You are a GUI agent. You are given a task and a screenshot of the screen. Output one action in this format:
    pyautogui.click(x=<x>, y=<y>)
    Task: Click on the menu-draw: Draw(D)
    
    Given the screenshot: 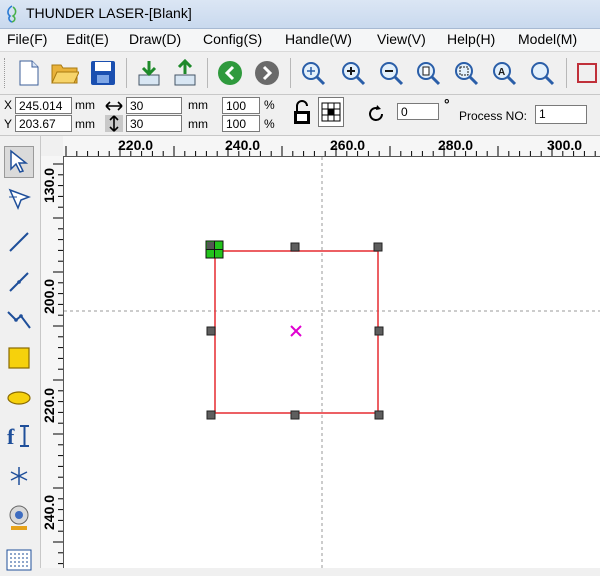 What is the action you would take?
    pyautogui.click(x=155, y=39)
    